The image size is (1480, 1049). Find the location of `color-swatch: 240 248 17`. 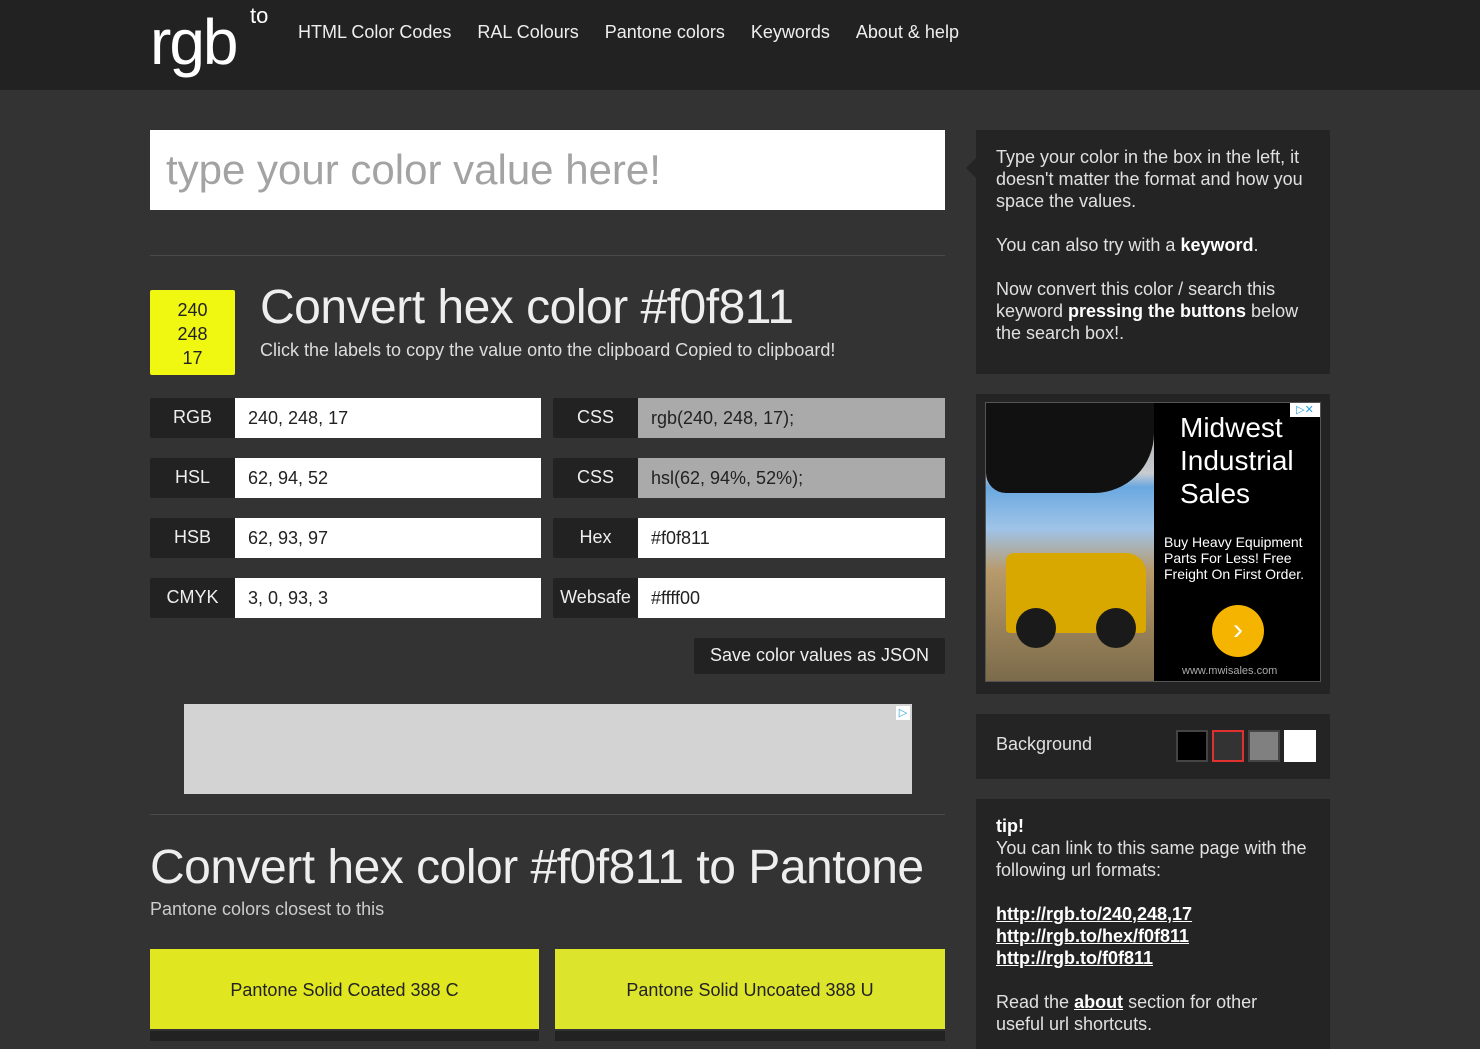

color-swatch: 240 248 17 is located at coordinates (192, 332).